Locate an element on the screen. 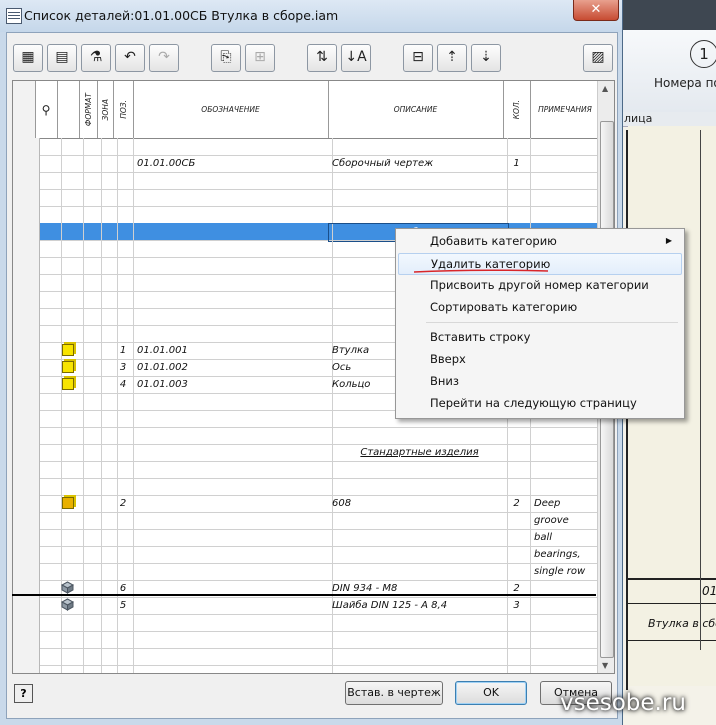  header-designation: ОБОЗНАЧЕНИЕ is located at coordinates (231, 109).